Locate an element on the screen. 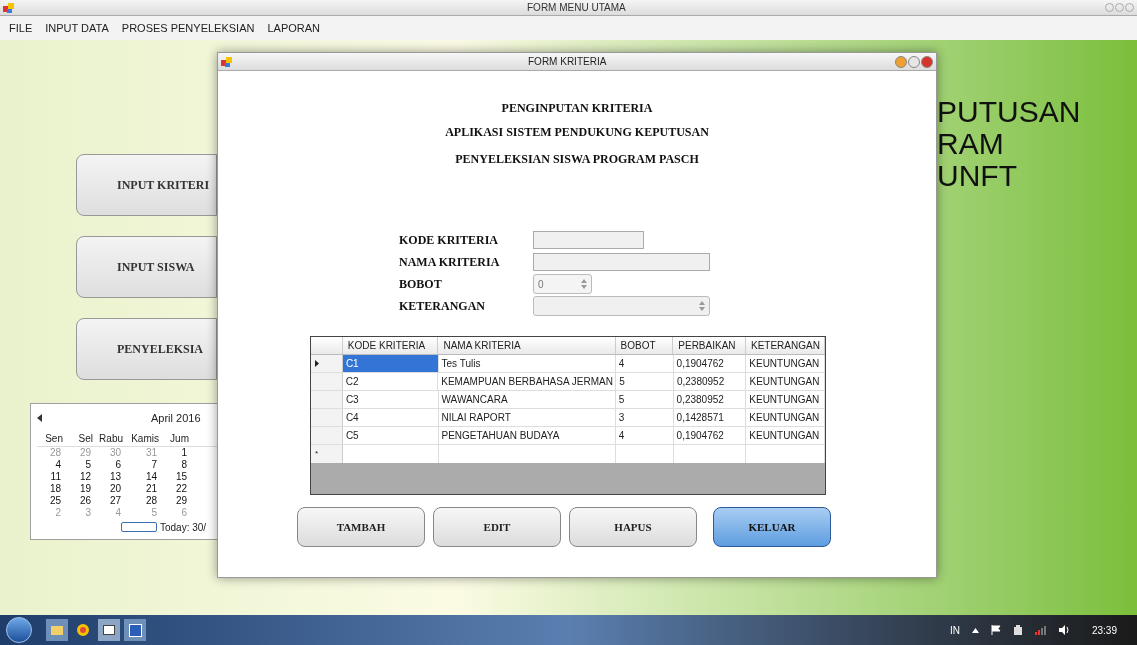  action-button: HAPUS is located at coordinates (633, 527).